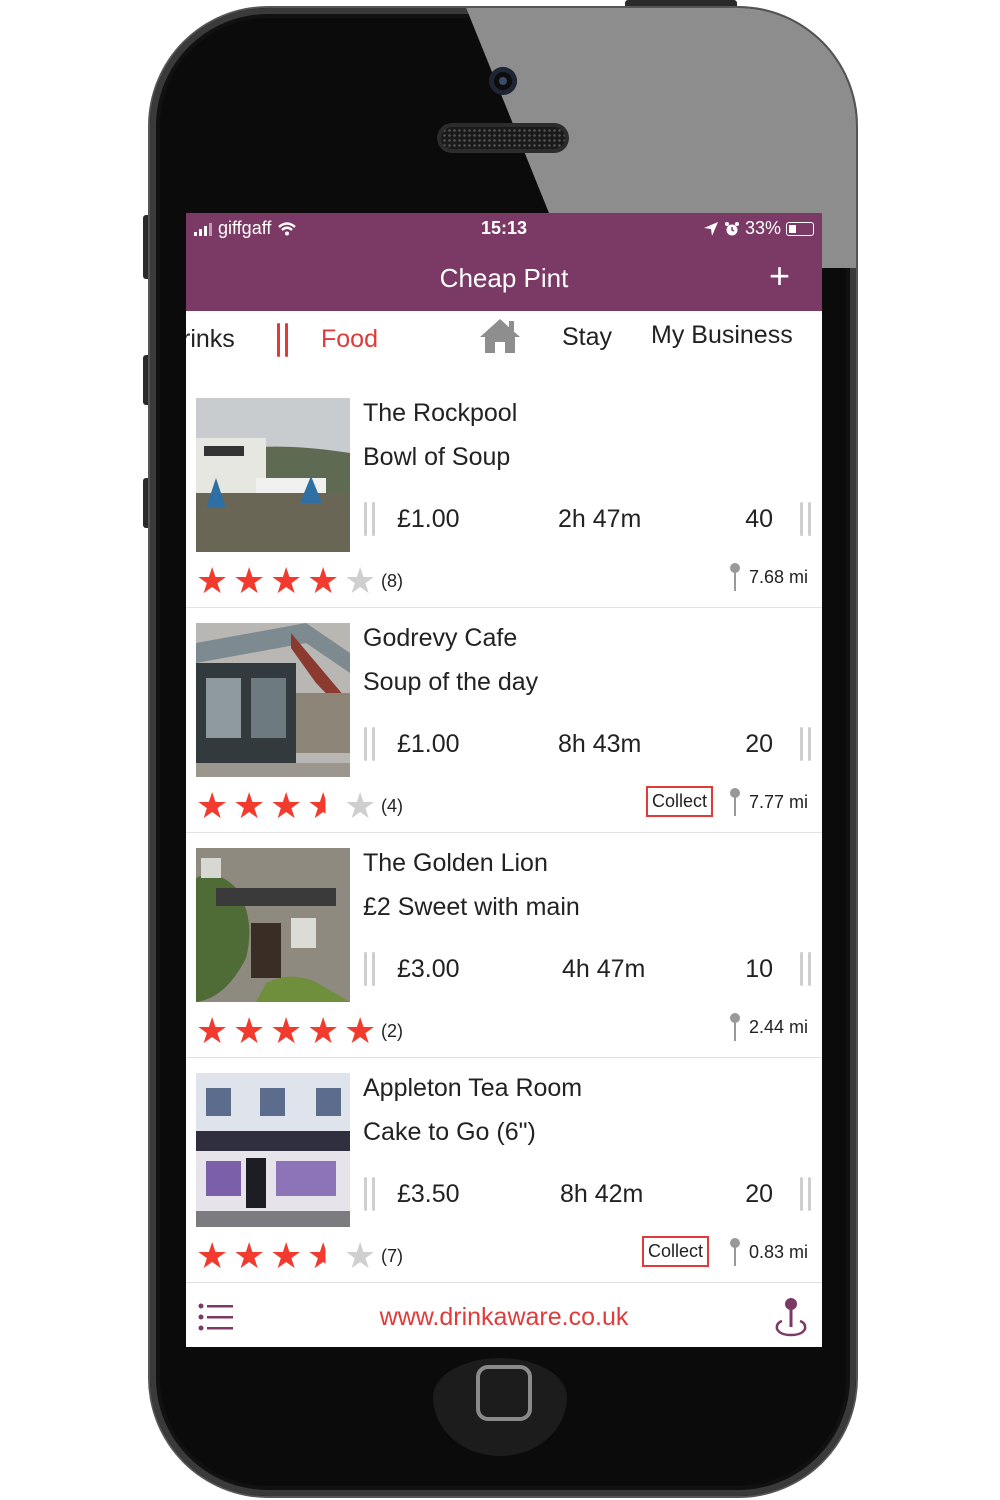 This screenshot has height=1500, width=1000. I want to click on tab-stay-label: Stay, so click(587, 337).